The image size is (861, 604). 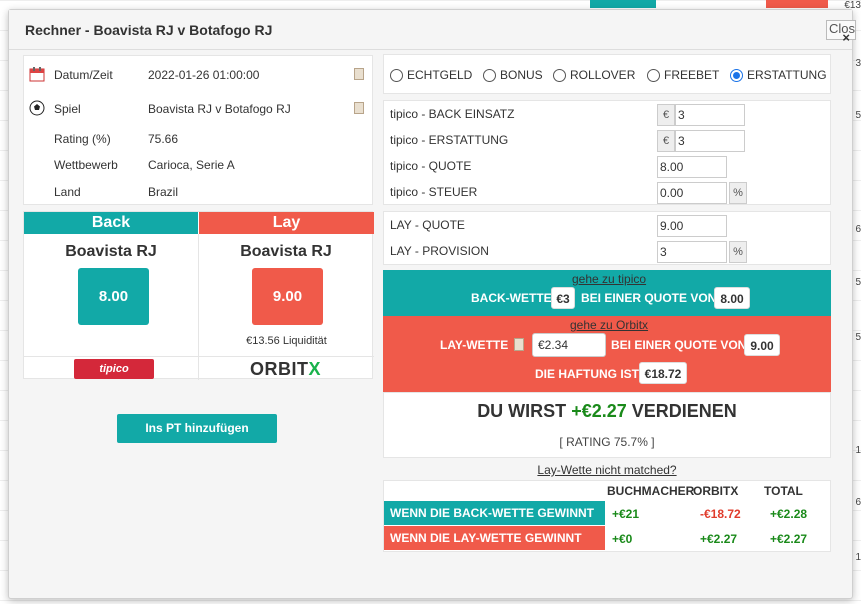 What do you see at coordinates (609, 279) in the screenshot?
I see `goto-tipico-link: gehe zu tipico` at bounding box center [609, 279].